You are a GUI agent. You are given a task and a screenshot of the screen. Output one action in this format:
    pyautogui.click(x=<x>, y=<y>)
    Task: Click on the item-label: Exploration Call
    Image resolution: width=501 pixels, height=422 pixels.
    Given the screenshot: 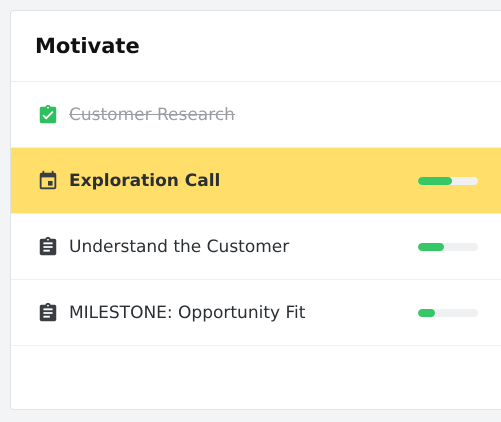 What is the action you would take?
    pyautogui.click(x=144, y=180)
    